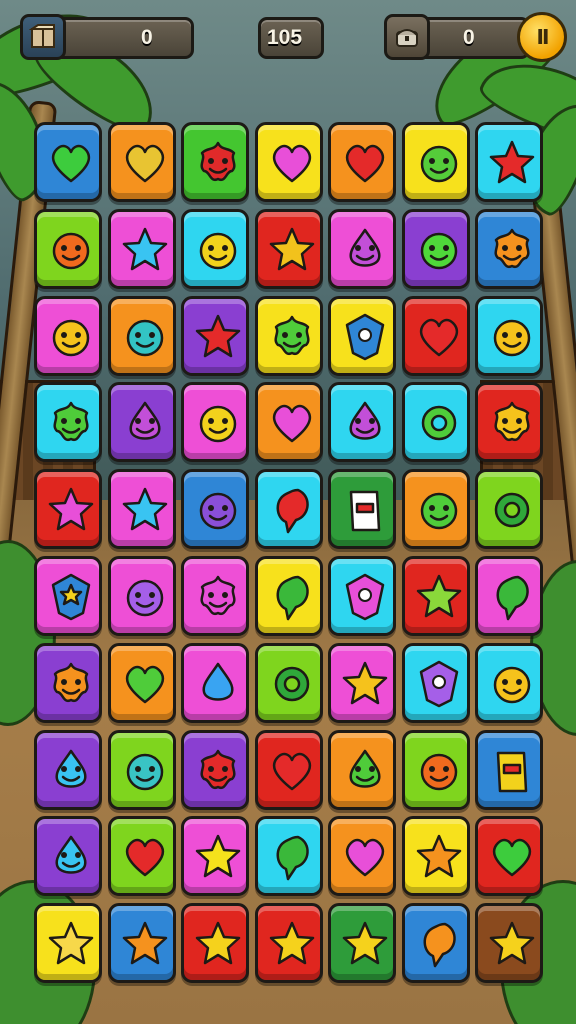 Image resolution: width=576 pixels, height=1024 pixels. What do you see at coordinates (43, 37) in the screenshot?
I see `crate-icon` at bounding box center [43, 37].